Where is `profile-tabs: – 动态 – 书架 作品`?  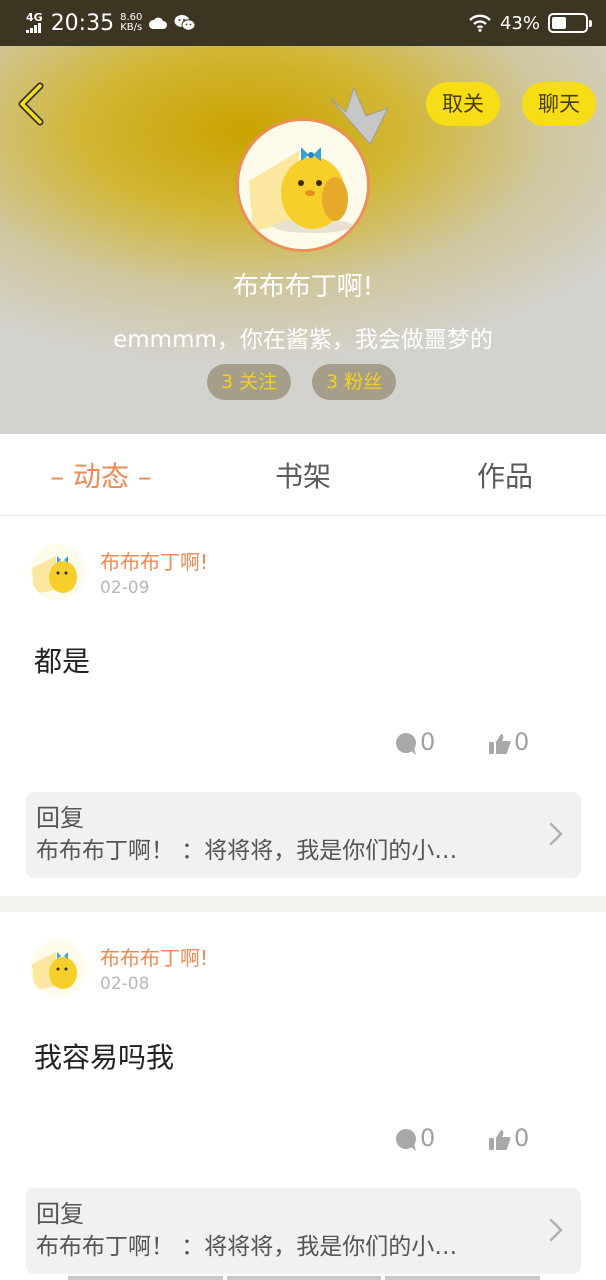
profile-tabs: – 动态 – 书架 作品 is located at coordinates (303, 475).